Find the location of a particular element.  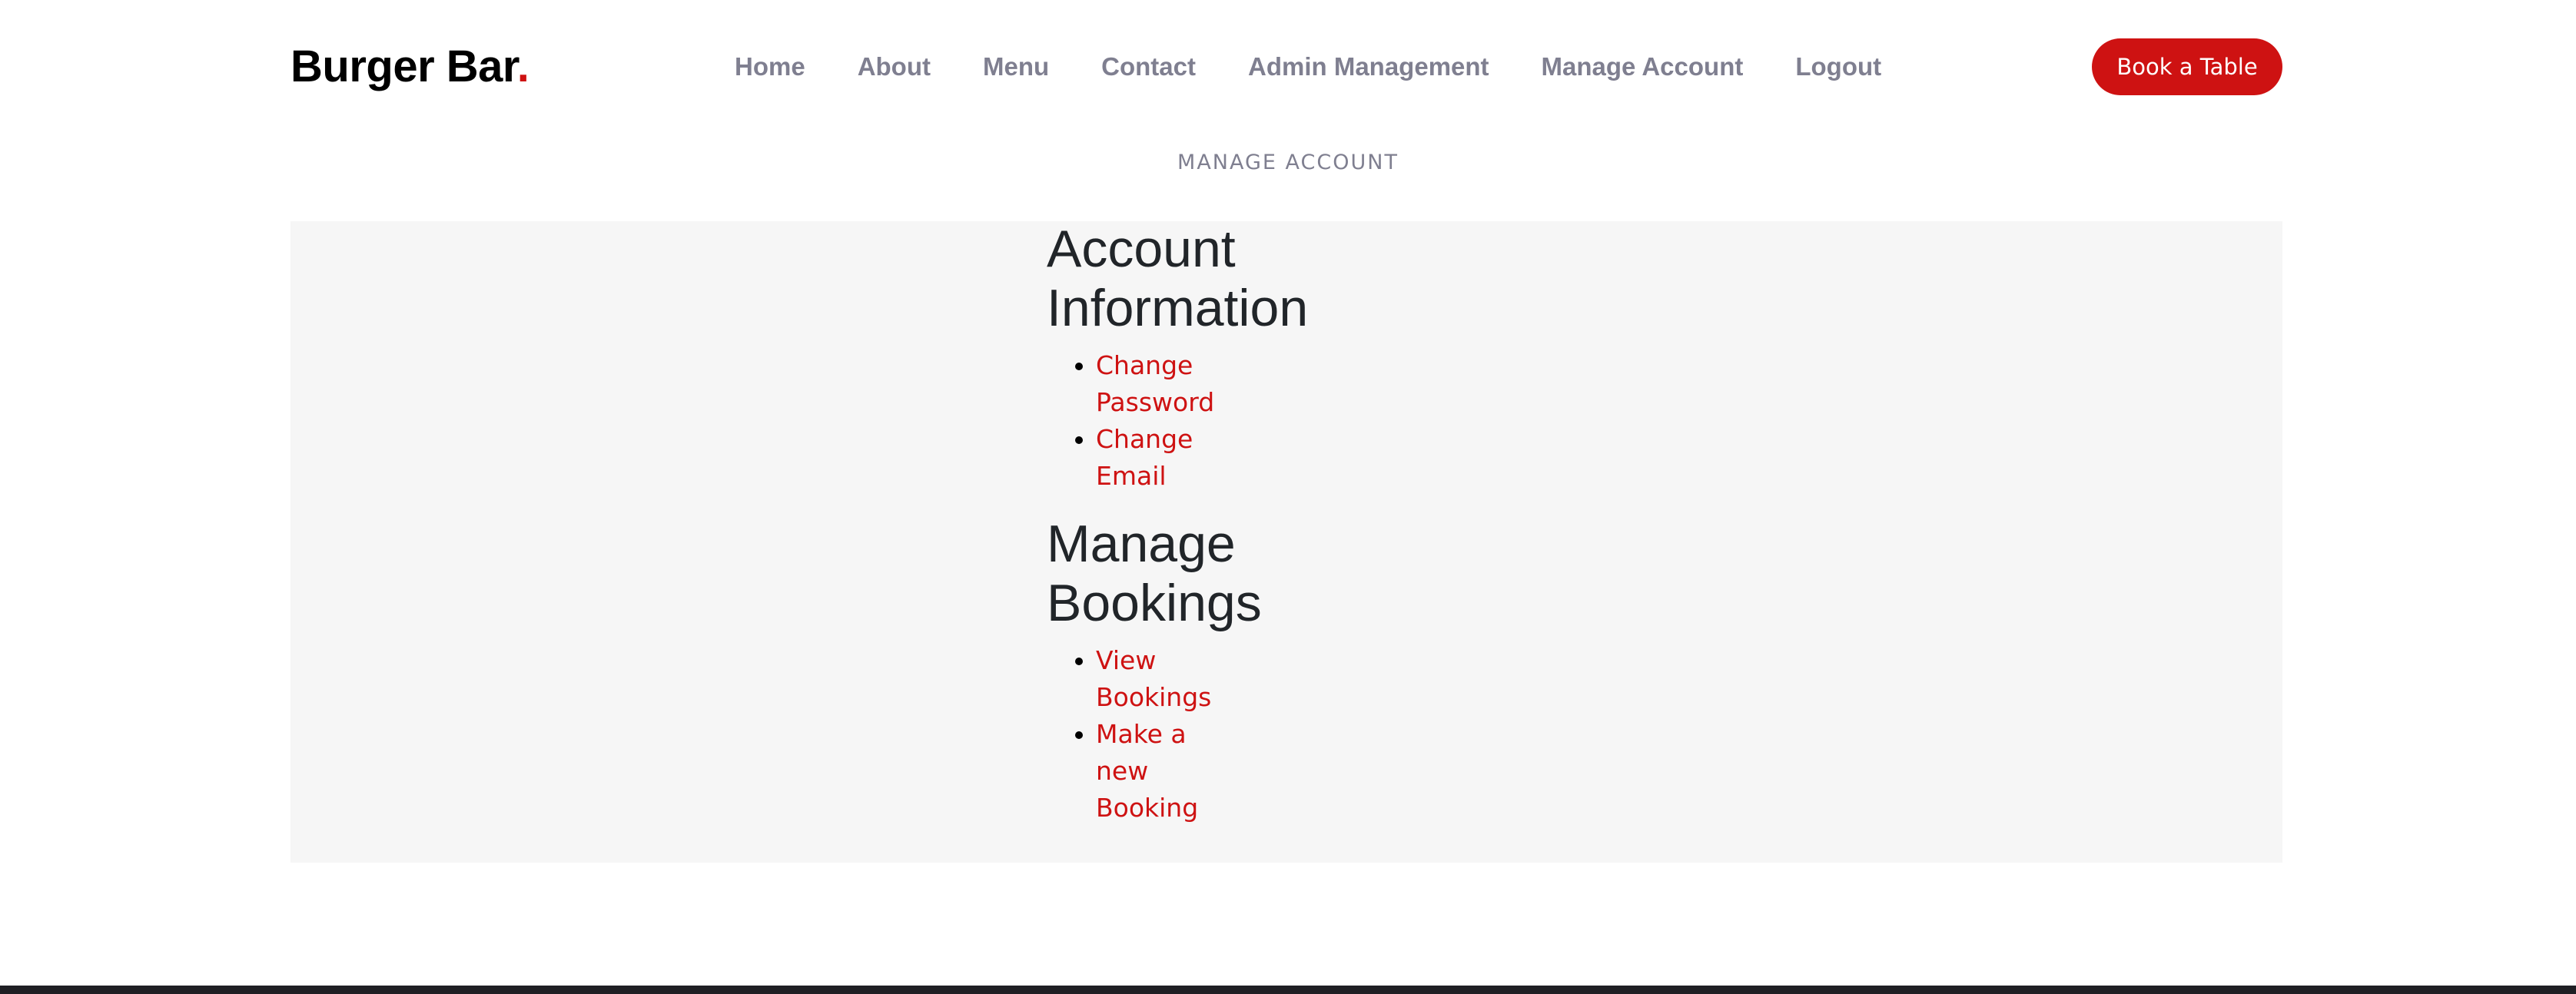

list-item: Change Email is located at coordinates (1171, 458).